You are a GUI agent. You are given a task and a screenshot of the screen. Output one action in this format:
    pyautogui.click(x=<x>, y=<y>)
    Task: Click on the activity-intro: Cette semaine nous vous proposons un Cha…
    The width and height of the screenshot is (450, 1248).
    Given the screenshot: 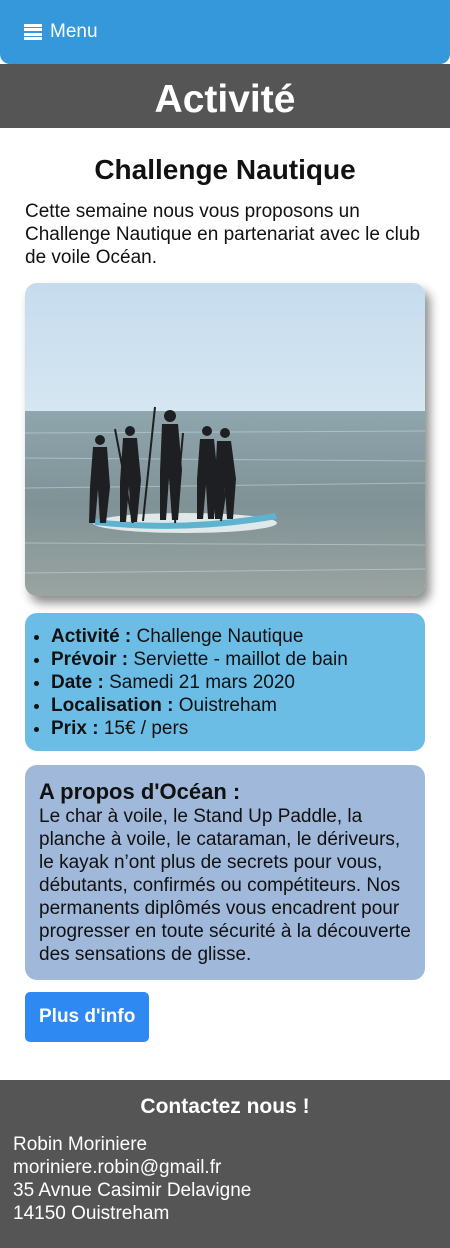 What is the action you would take?
    pyautogui.click(x=223, y=234)
    